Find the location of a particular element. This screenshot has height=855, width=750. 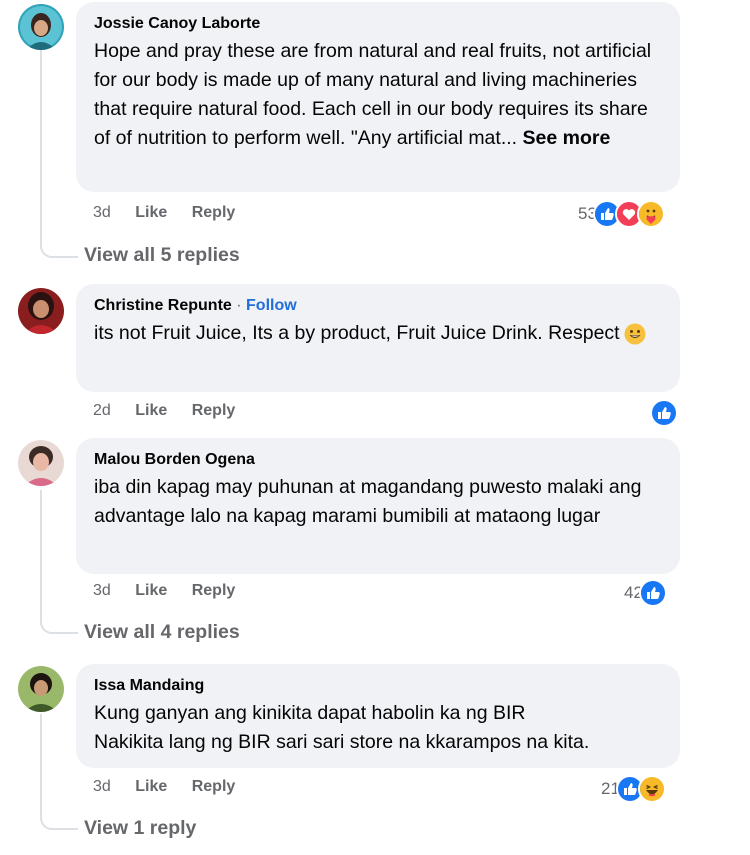

view-replies-link: View 1 reply is located at coordinates (140, 828).